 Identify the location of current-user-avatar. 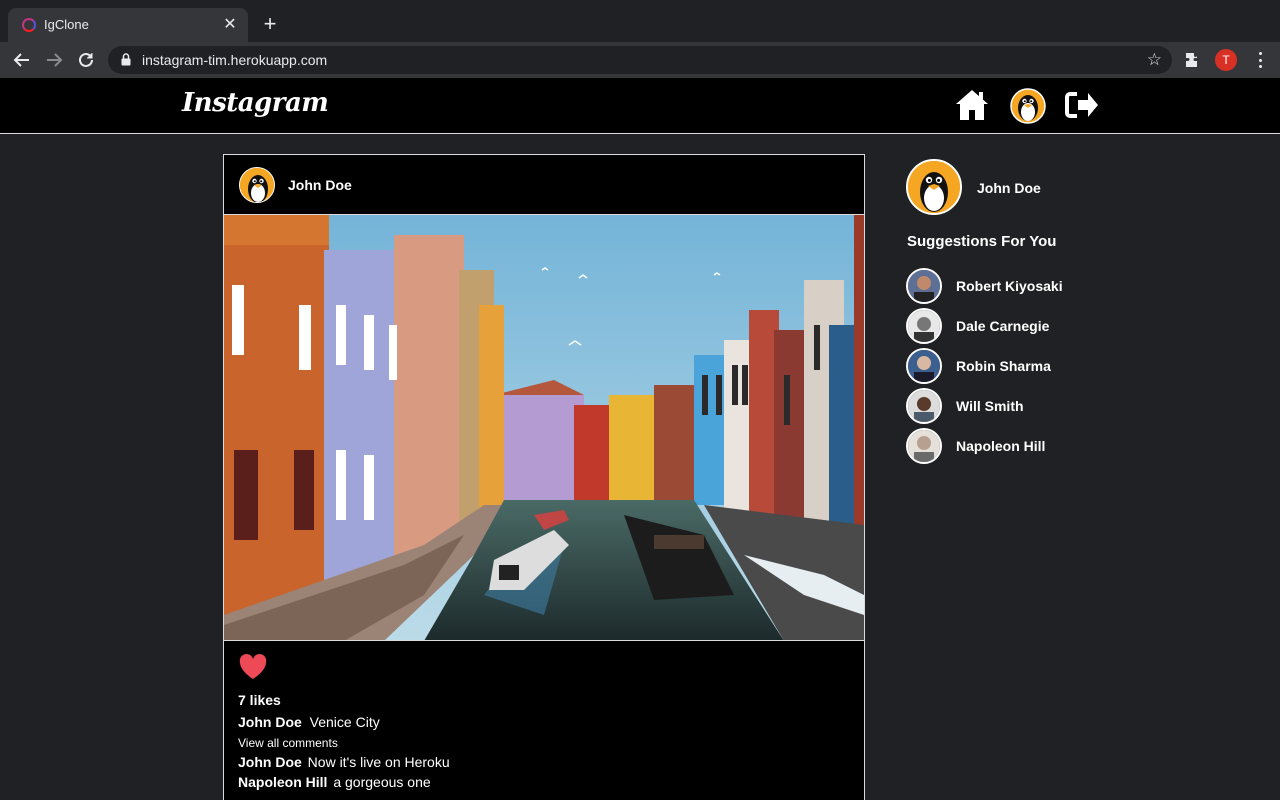
(934, 187).